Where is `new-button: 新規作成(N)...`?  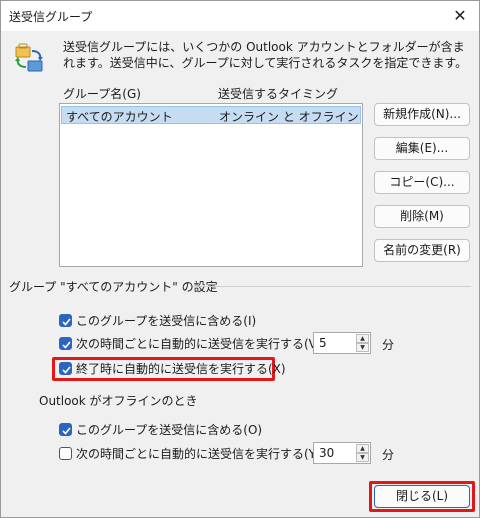
new-button: 新規作成(N)... is located at coordinates (422, 114).